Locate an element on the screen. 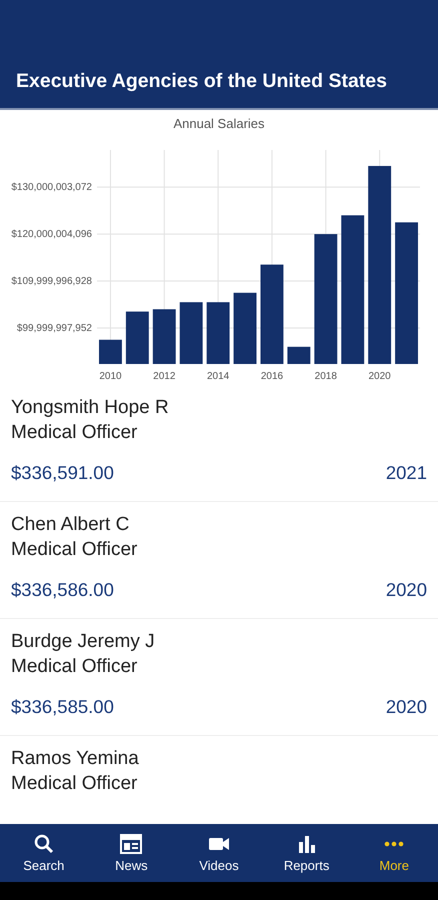 The height and width of the screenshot is (900, 438). axis-label: $120,000,004,096 is located at coordinates (51, 234).